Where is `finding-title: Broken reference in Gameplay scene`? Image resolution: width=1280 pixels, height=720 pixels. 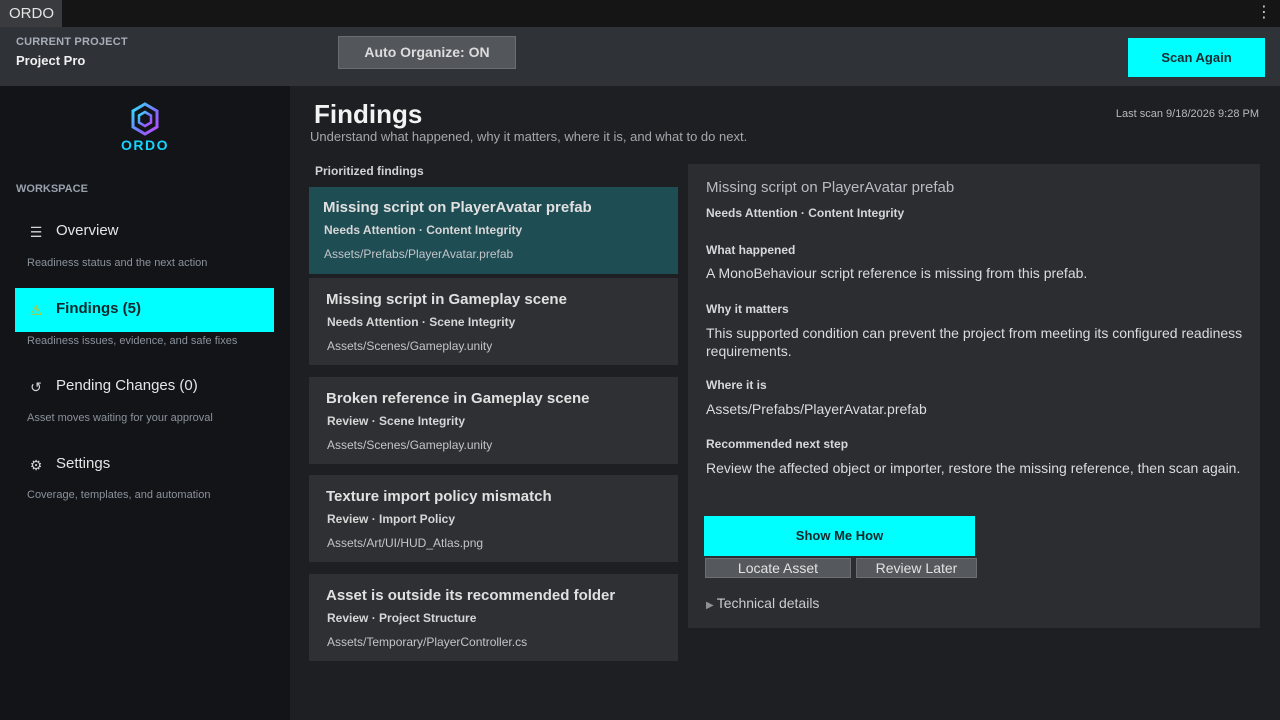
finding-title: Broken reference in Gameplay scene is located at coordinates (458, 398).